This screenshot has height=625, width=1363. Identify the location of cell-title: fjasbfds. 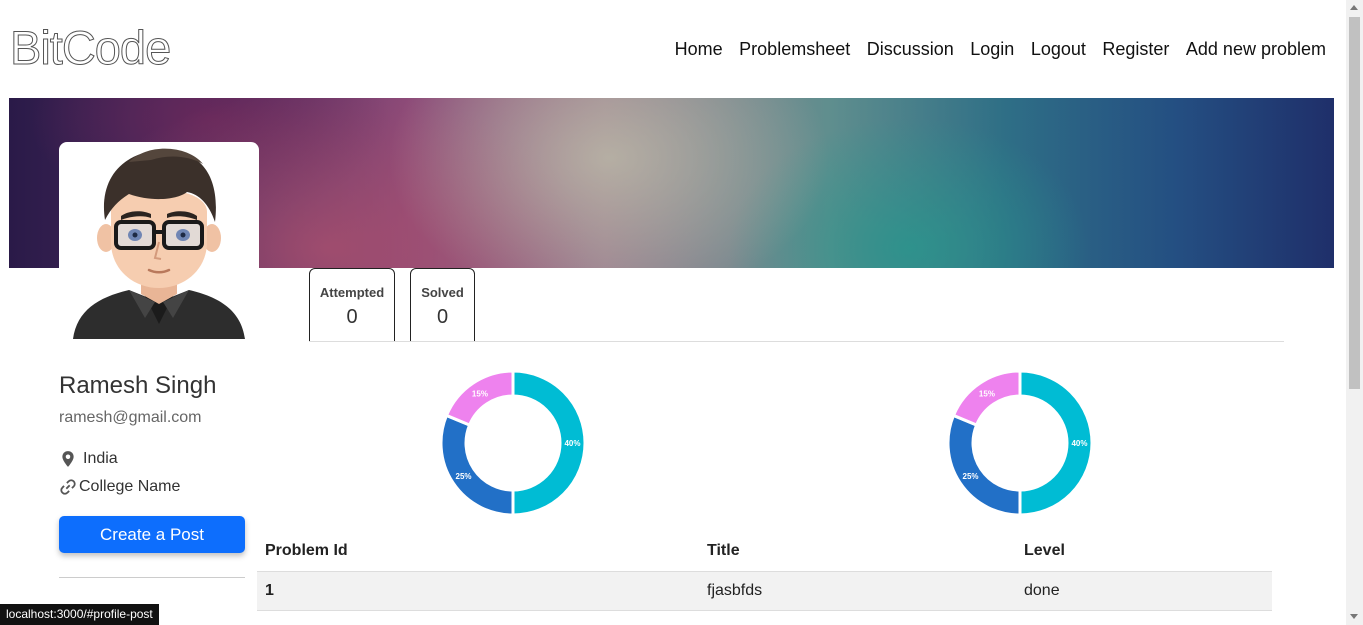
(857, 591).